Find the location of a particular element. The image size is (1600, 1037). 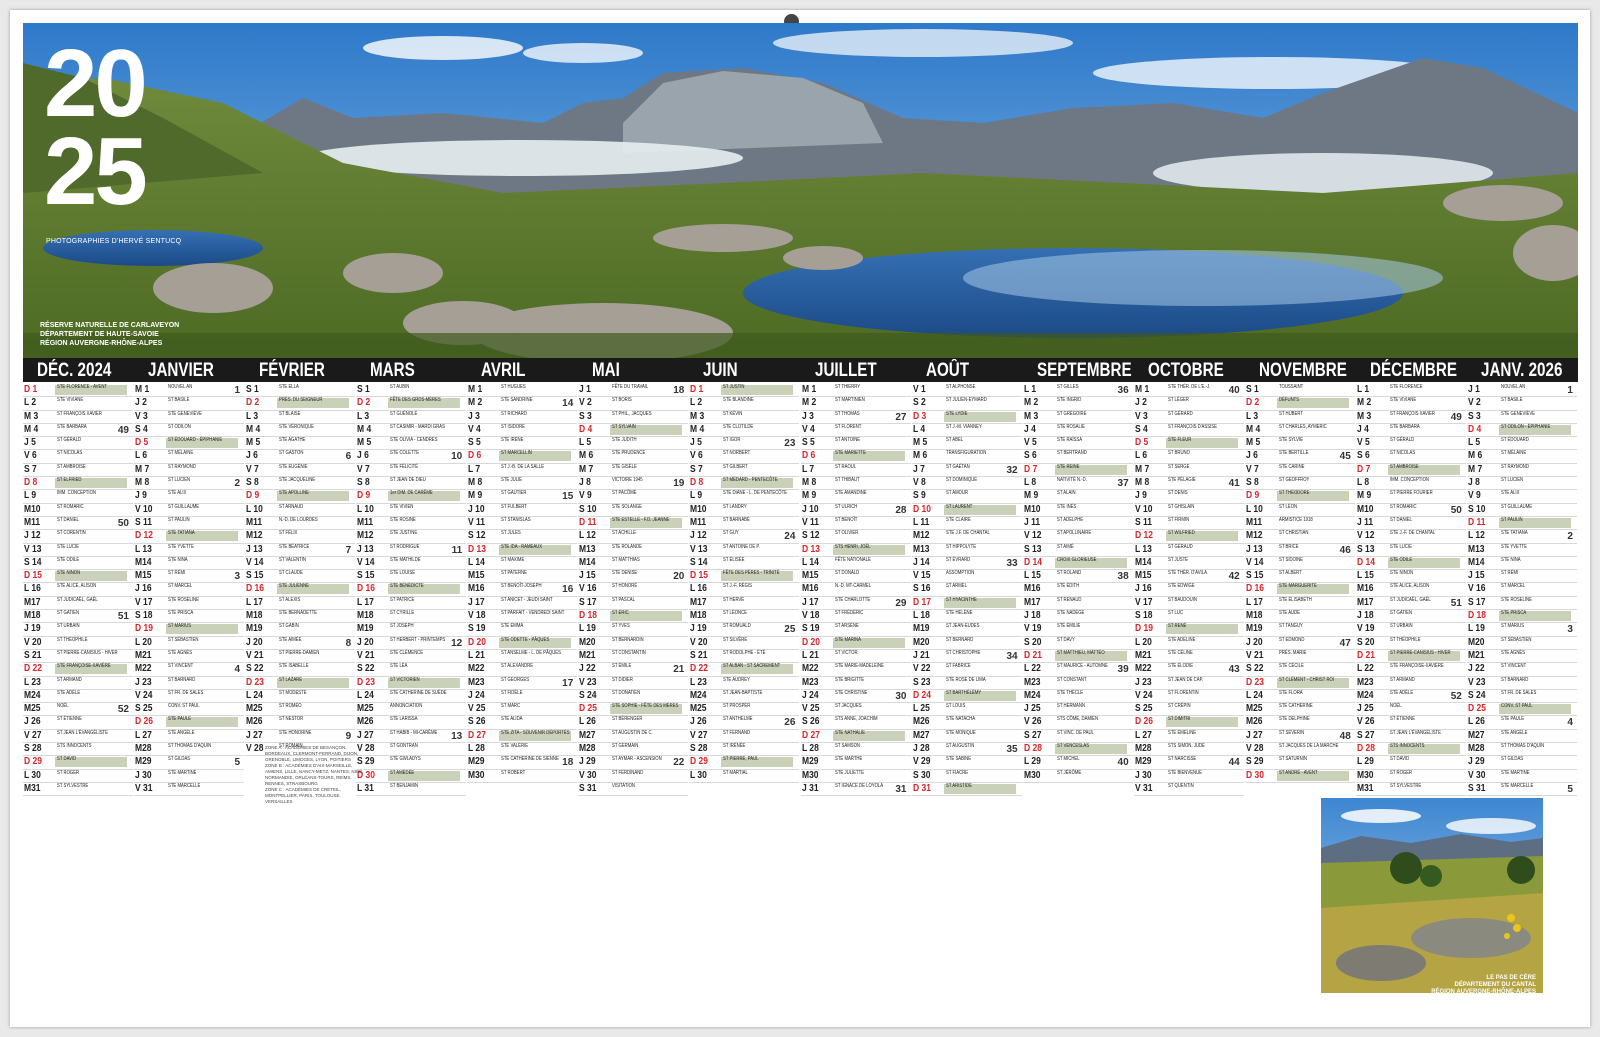

day-row: L 18 STE HÉLÈNE is located at coordinates (966, 617).